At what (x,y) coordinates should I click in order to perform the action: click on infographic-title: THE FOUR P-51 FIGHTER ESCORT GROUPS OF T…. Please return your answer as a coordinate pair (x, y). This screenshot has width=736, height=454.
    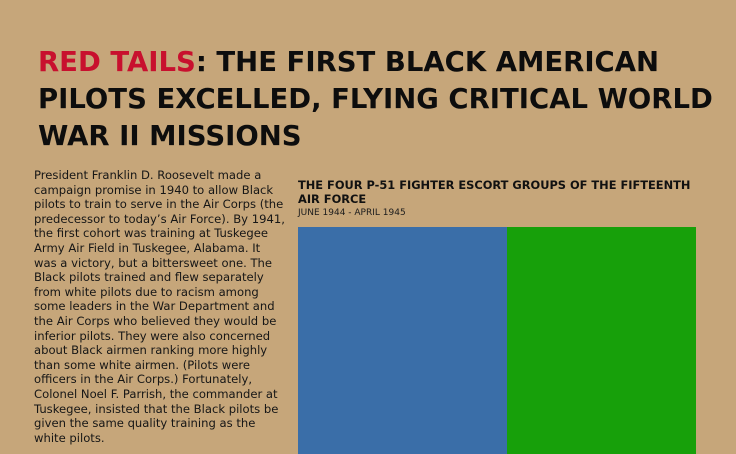
    Looking at the image, I should click on (494, 192).